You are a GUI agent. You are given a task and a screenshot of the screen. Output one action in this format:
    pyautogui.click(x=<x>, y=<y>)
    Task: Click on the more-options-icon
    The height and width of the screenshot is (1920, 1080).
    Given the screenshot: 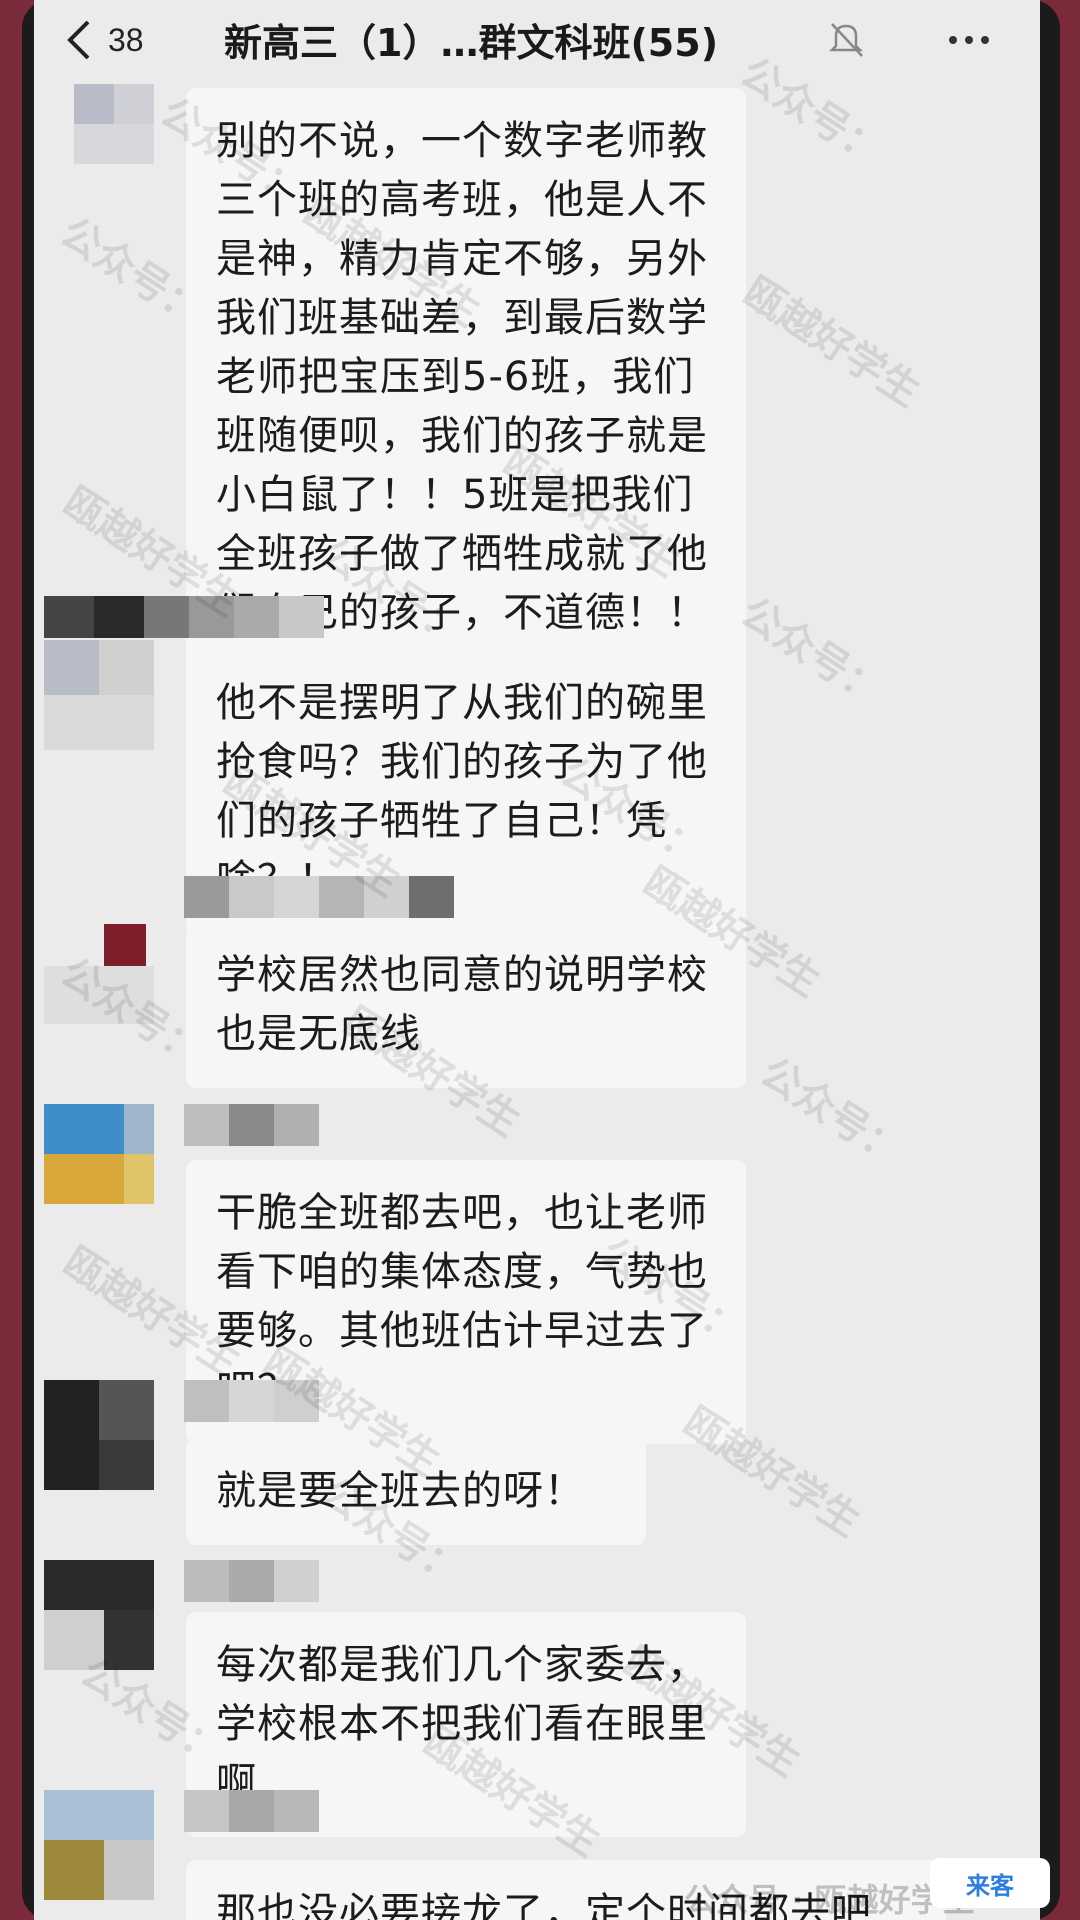 What is the action you would take?
    pyautogui.click(x=969, y=40)
    